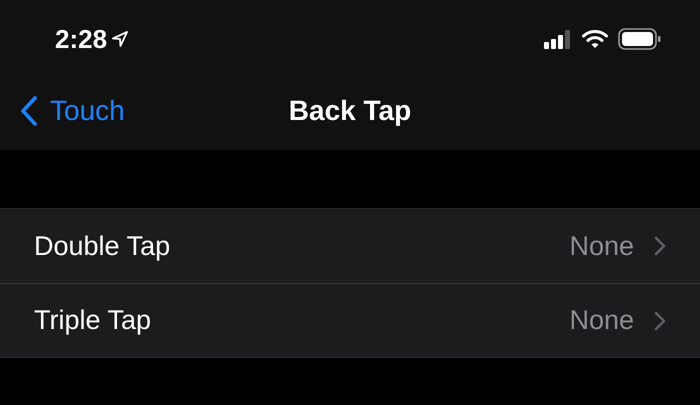  Describe the element at coordinates (350, 111) in the screenshot. I see `page-title: Back Tap` at that location.